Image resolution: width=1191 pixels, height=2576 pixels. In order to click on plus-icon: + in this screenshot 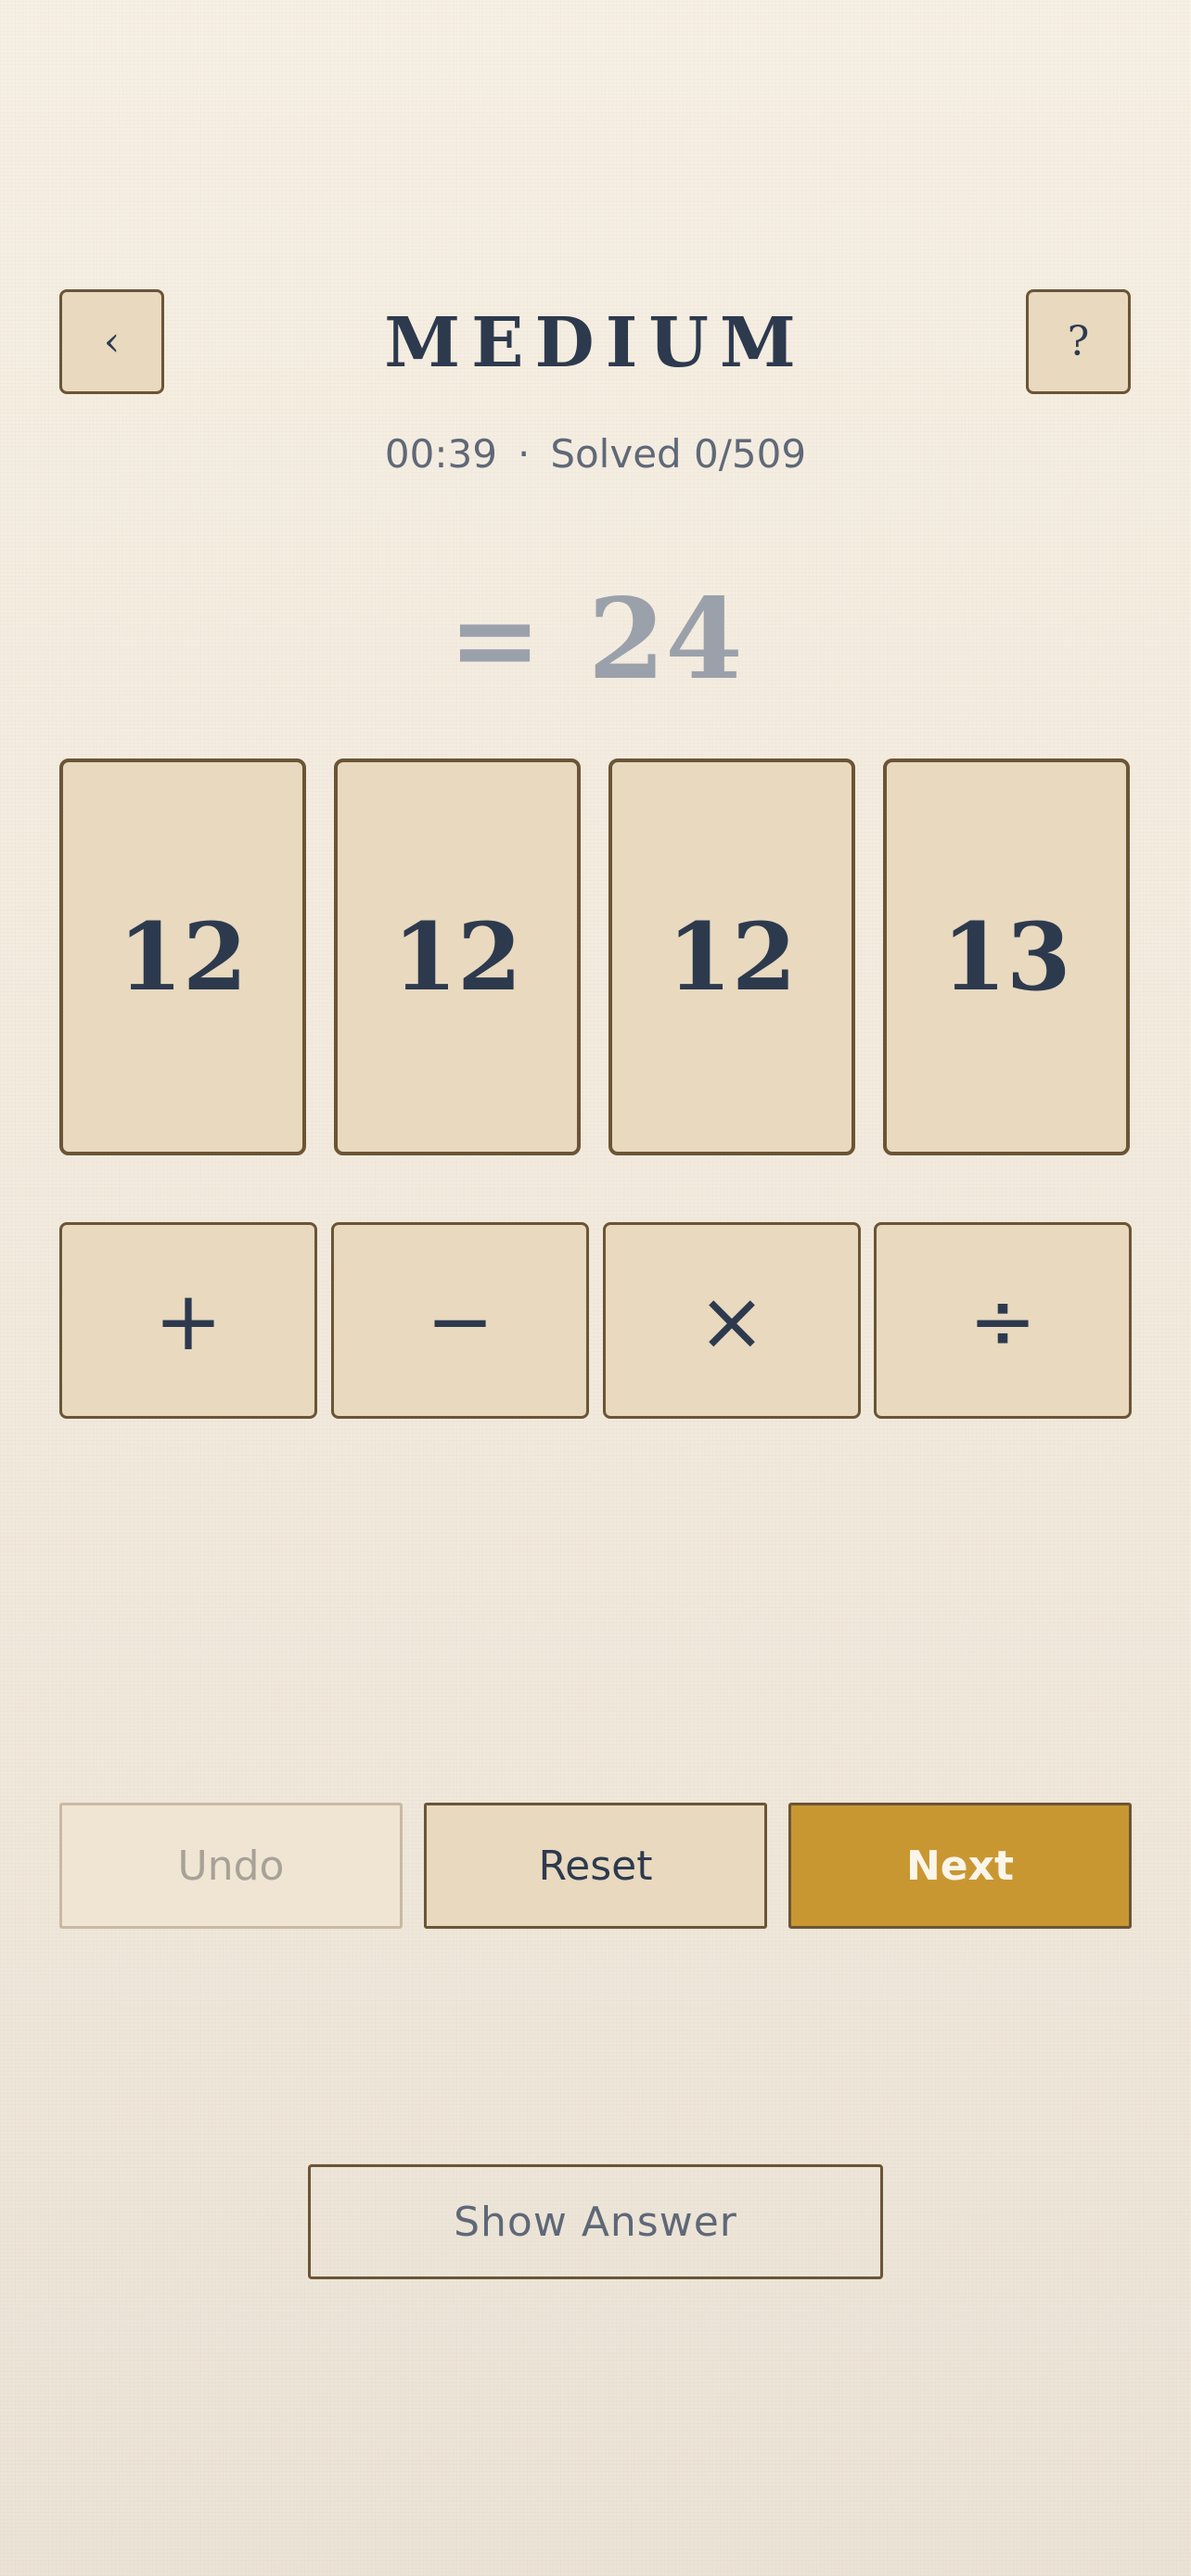, I will do `click(188, 1320)`.